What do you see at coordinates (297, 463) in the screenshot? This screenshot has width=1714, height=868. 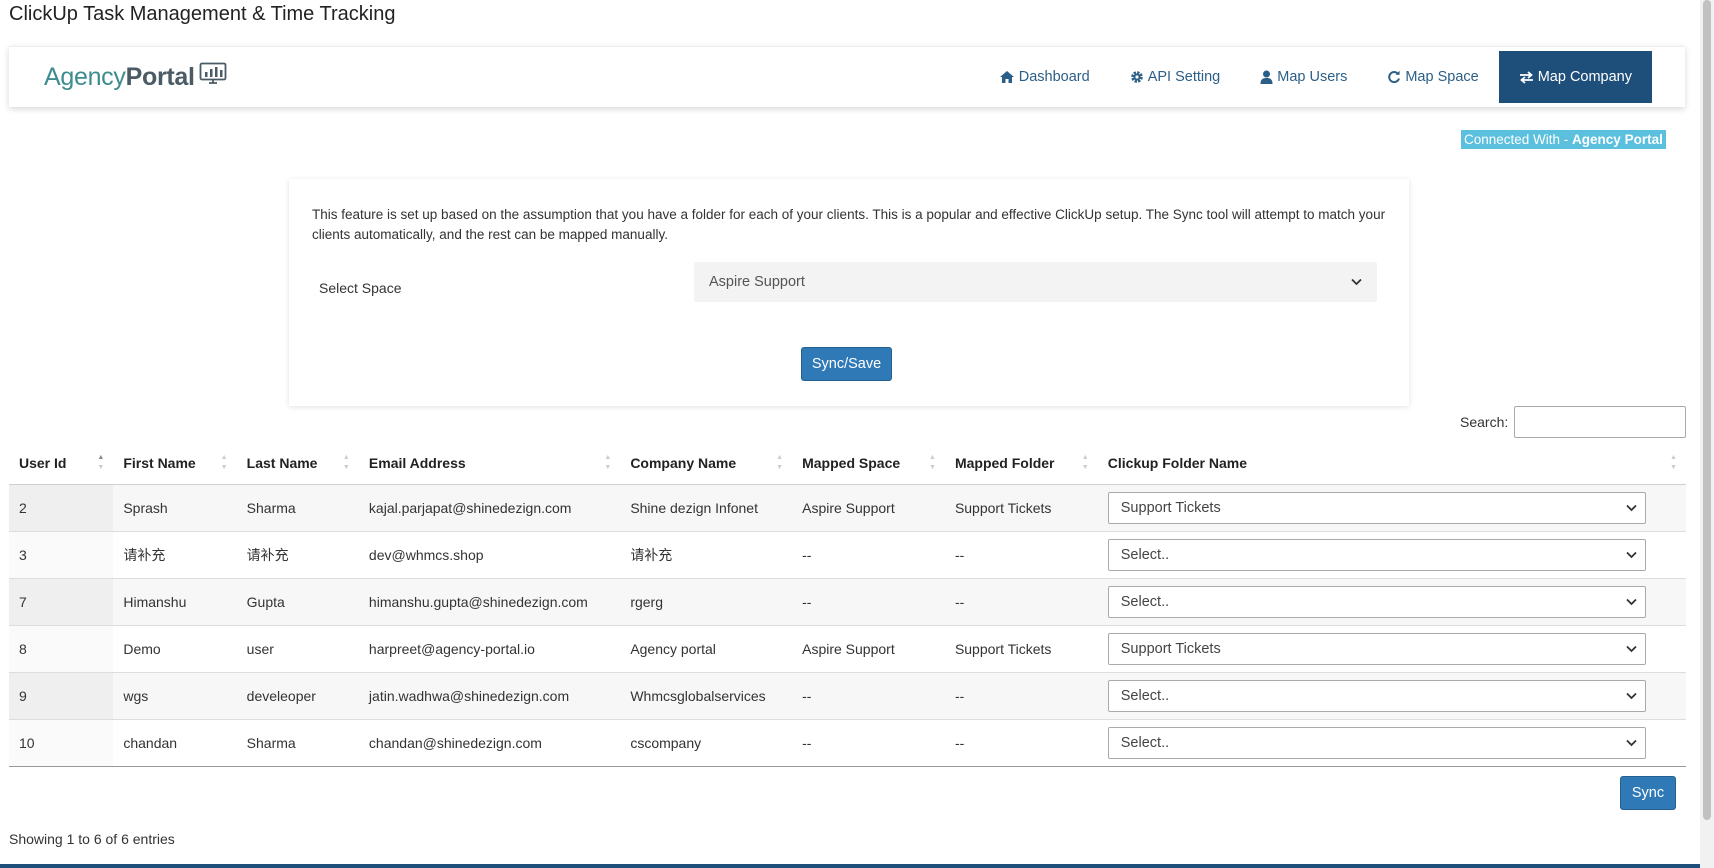 I see `column-header-last-name: Last Name ▲ ▼` at bounding box center [297, 463].